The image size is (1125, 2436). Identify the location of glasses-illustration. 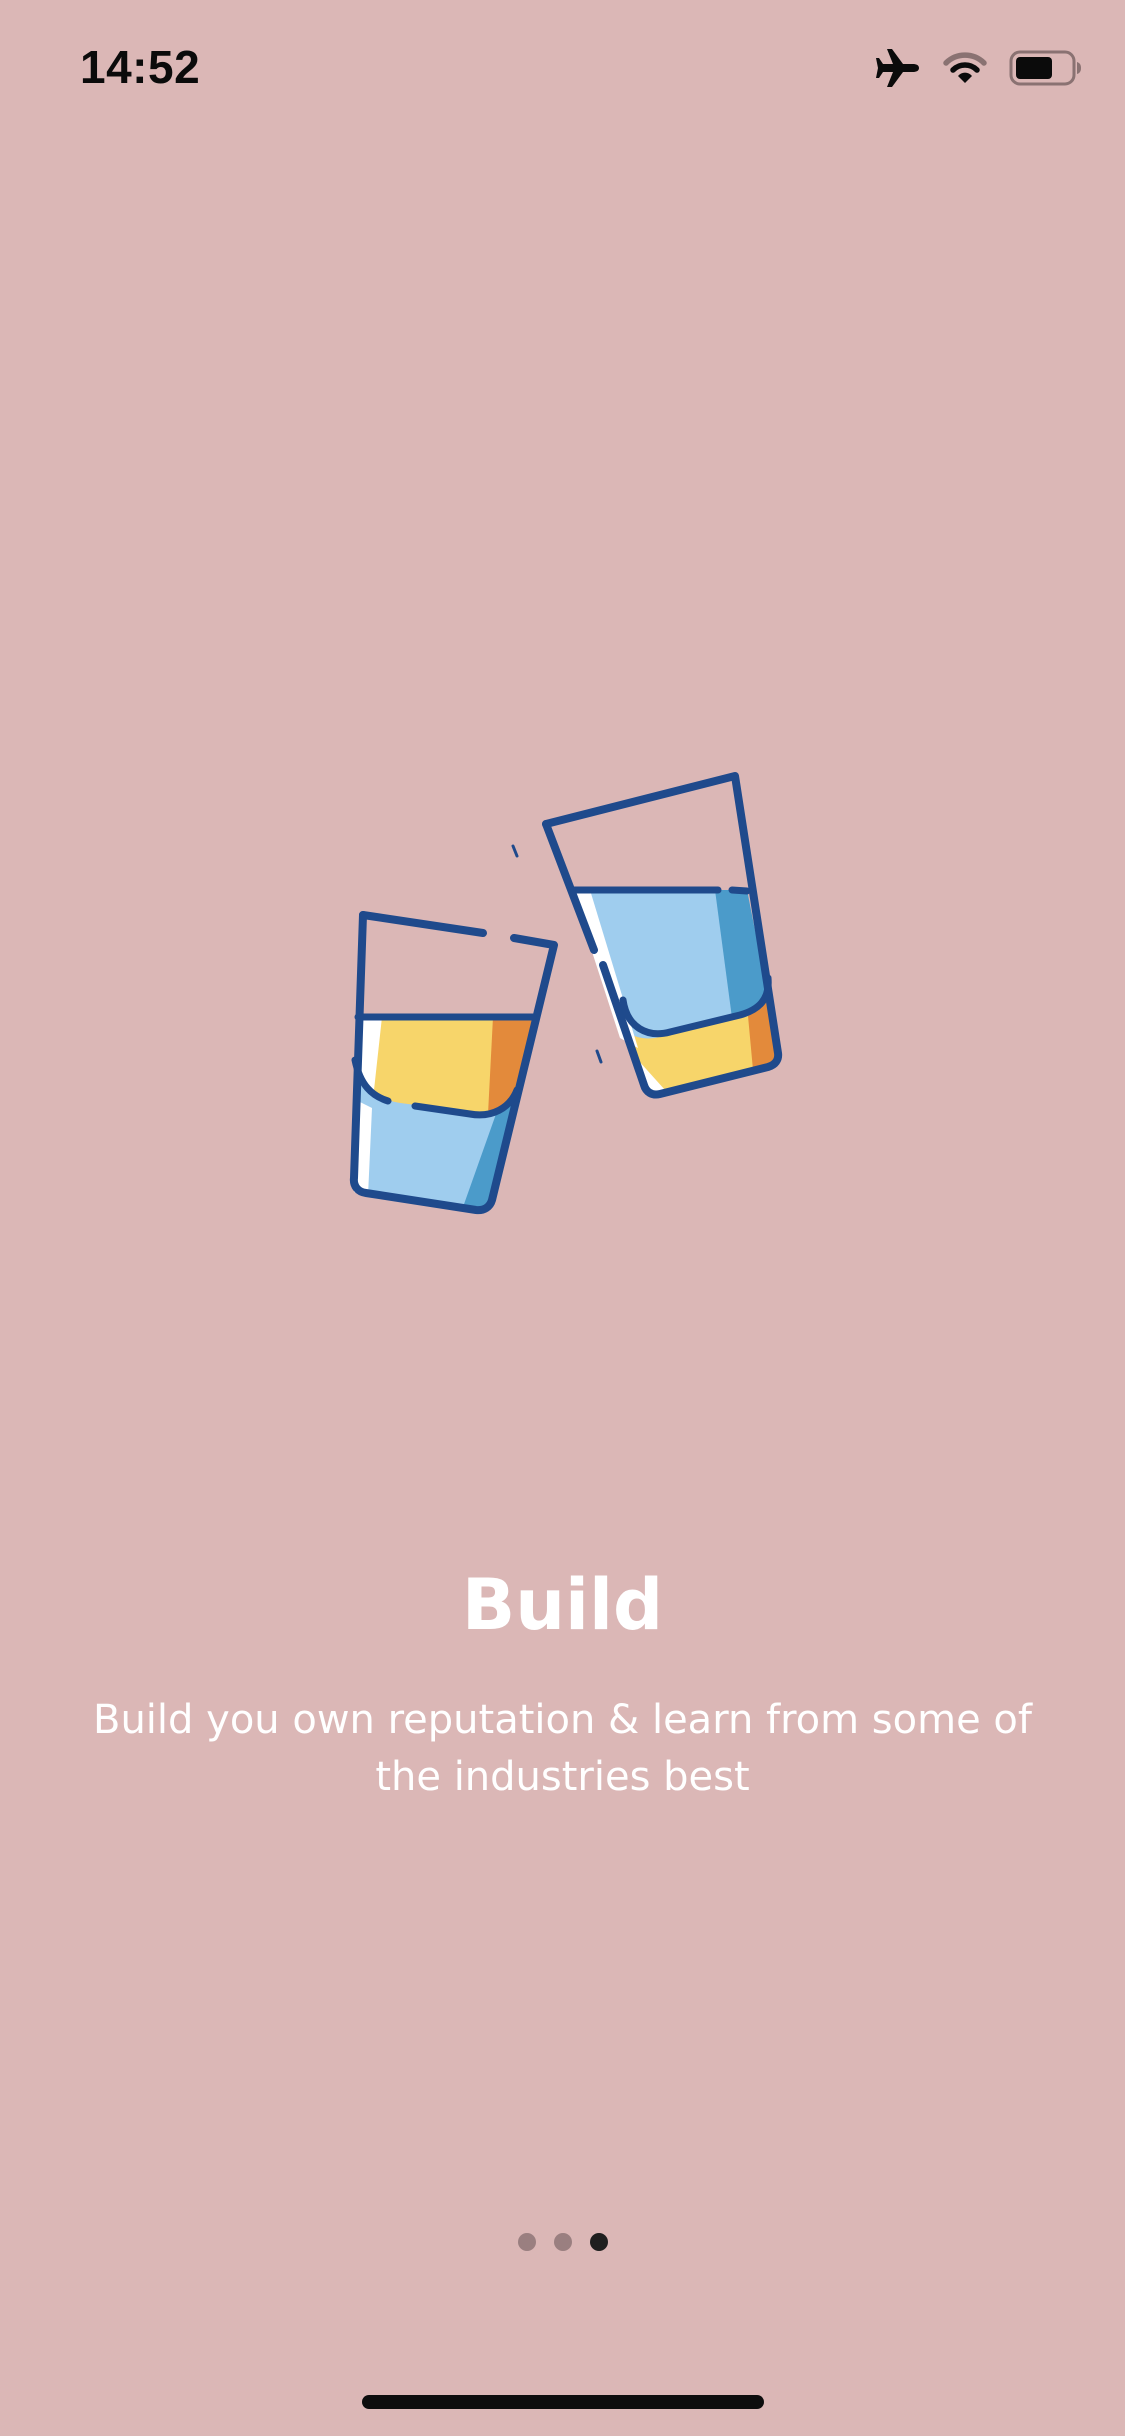
(560, 1010).